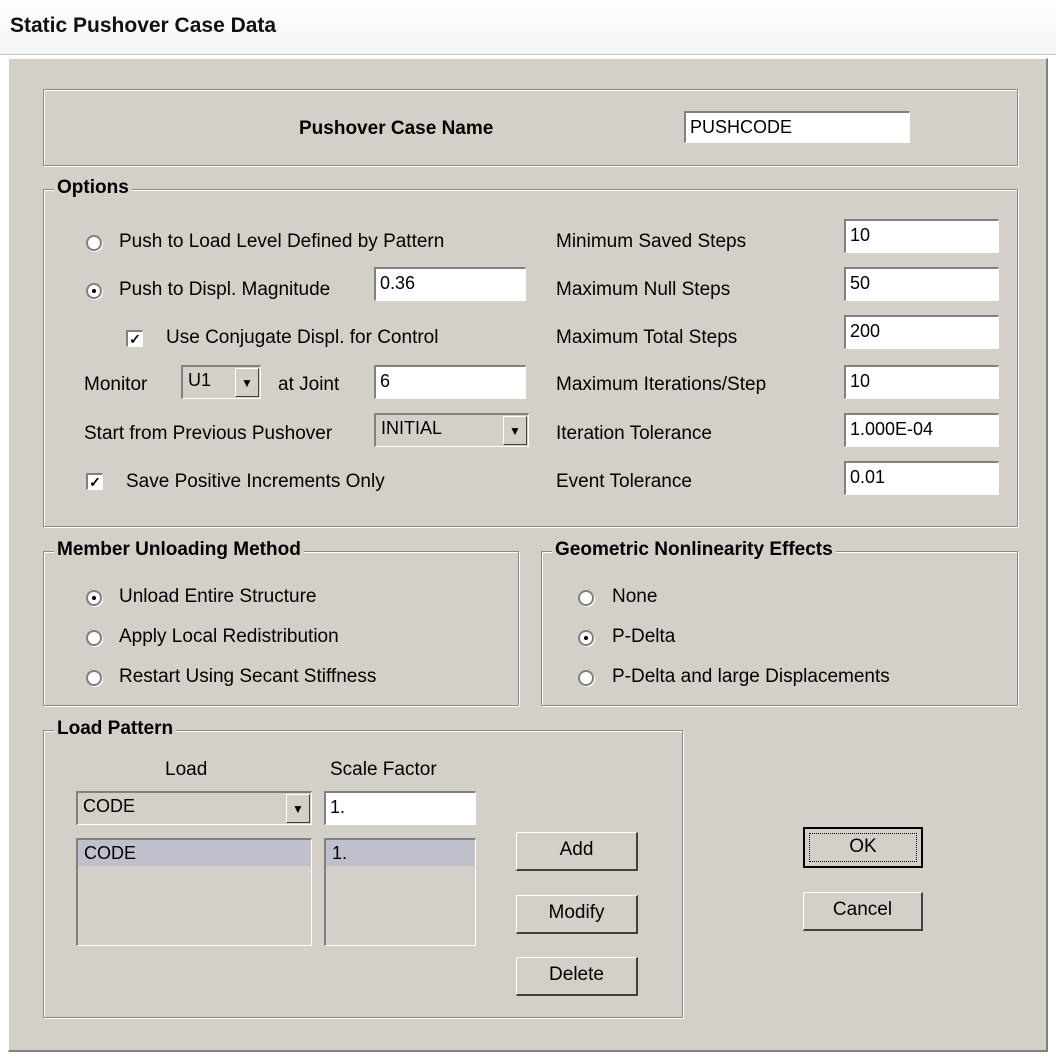  What do you see at coordinates (383, 769) in the screenshot?
I see `scale-factor-column-header: Scale Factor` at bounding box center [383, 769].